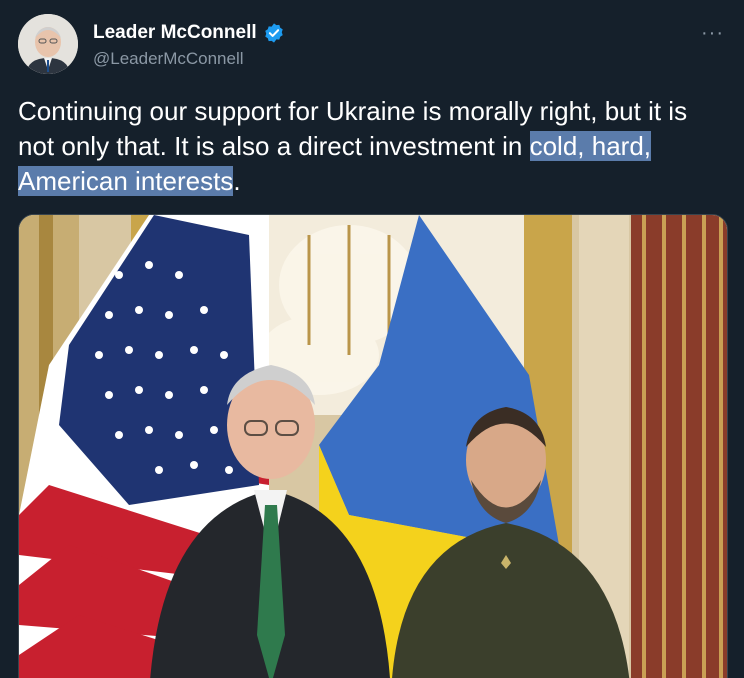 The width and height of the screenshot is (744, 678). I want to click on display-name: Leader McConnell, so click(175, 33).